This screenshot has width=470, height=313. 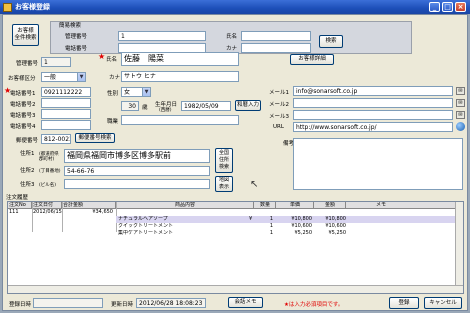 I want to click on addr3-label: 住所3, so click(x=27, y=185).